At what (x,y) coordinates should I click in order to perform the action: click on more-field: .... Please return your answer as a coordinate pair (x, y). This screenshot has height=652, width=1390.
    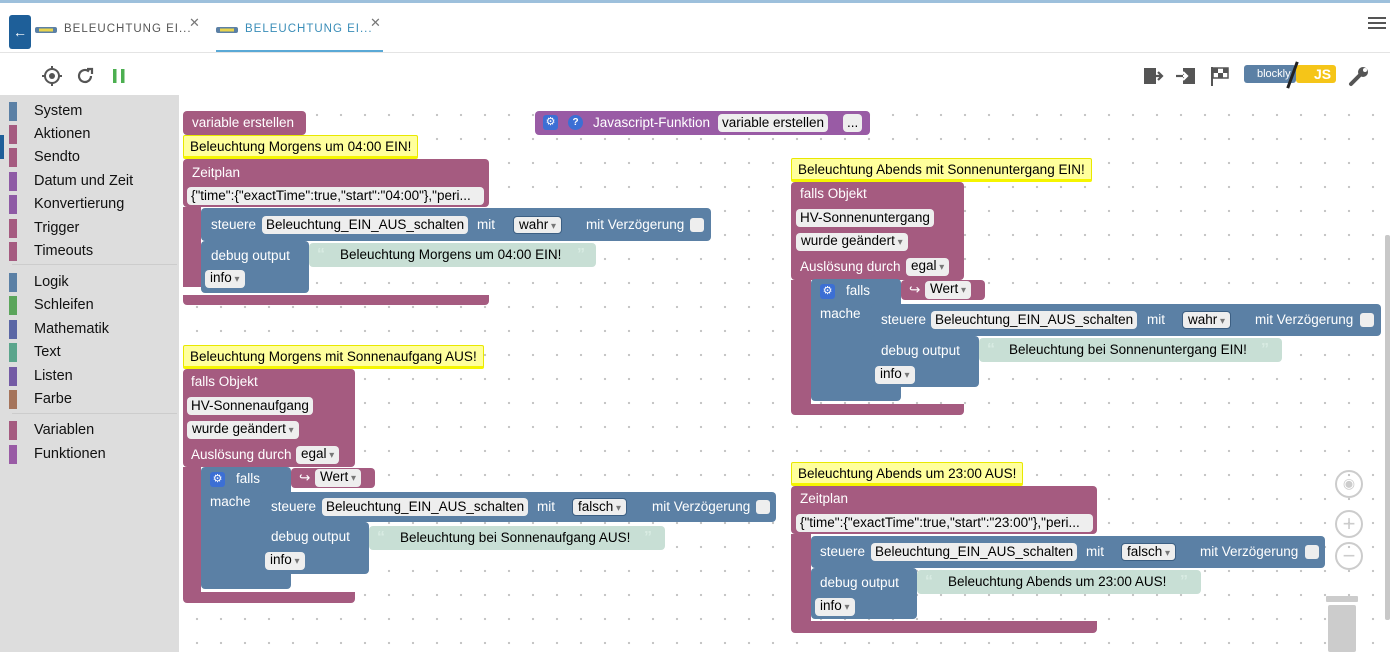
    Looking at the image, I should click on (853, 123).